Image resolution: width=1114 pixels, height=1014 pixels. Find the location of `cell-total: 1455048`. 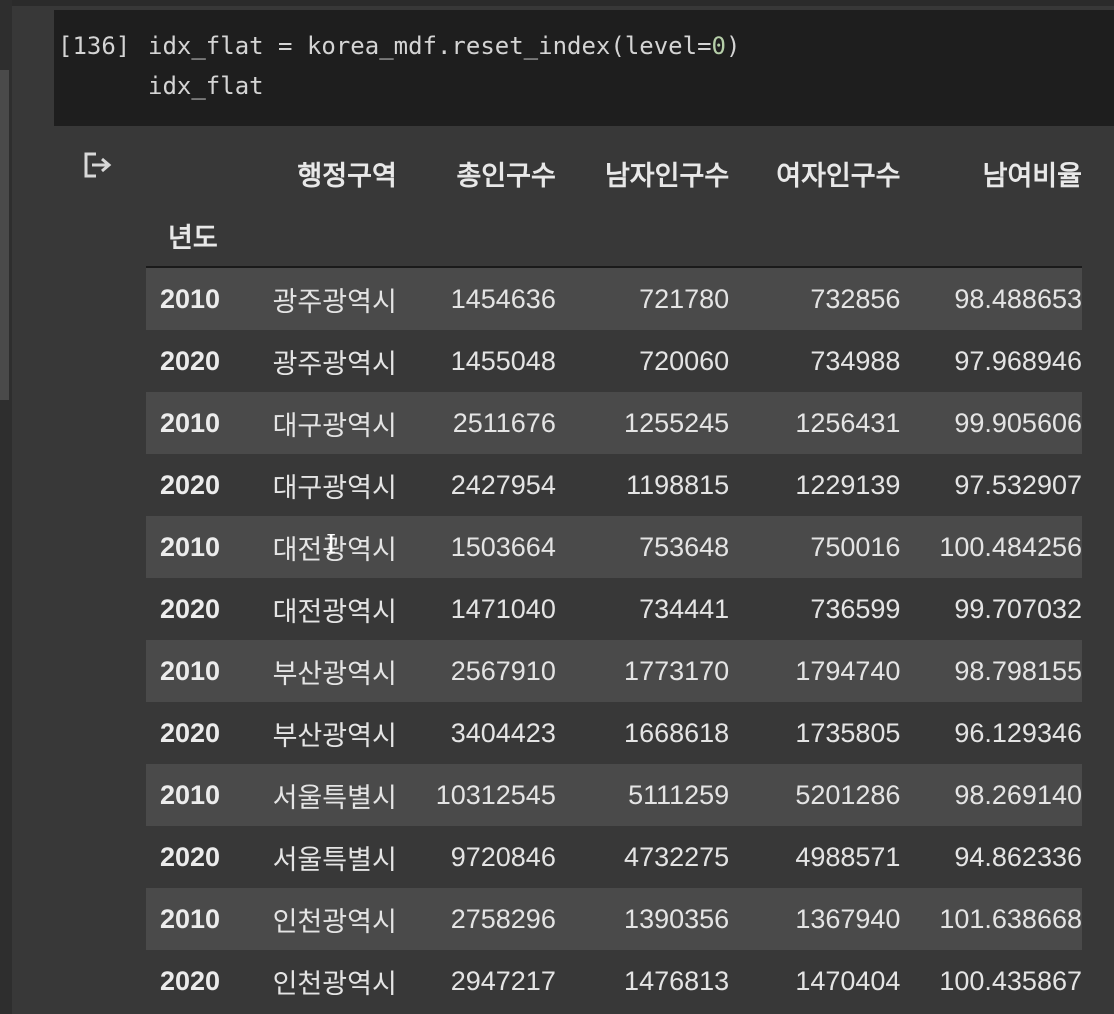

cell-total: 1455048 is located at coordinates (503, 360).